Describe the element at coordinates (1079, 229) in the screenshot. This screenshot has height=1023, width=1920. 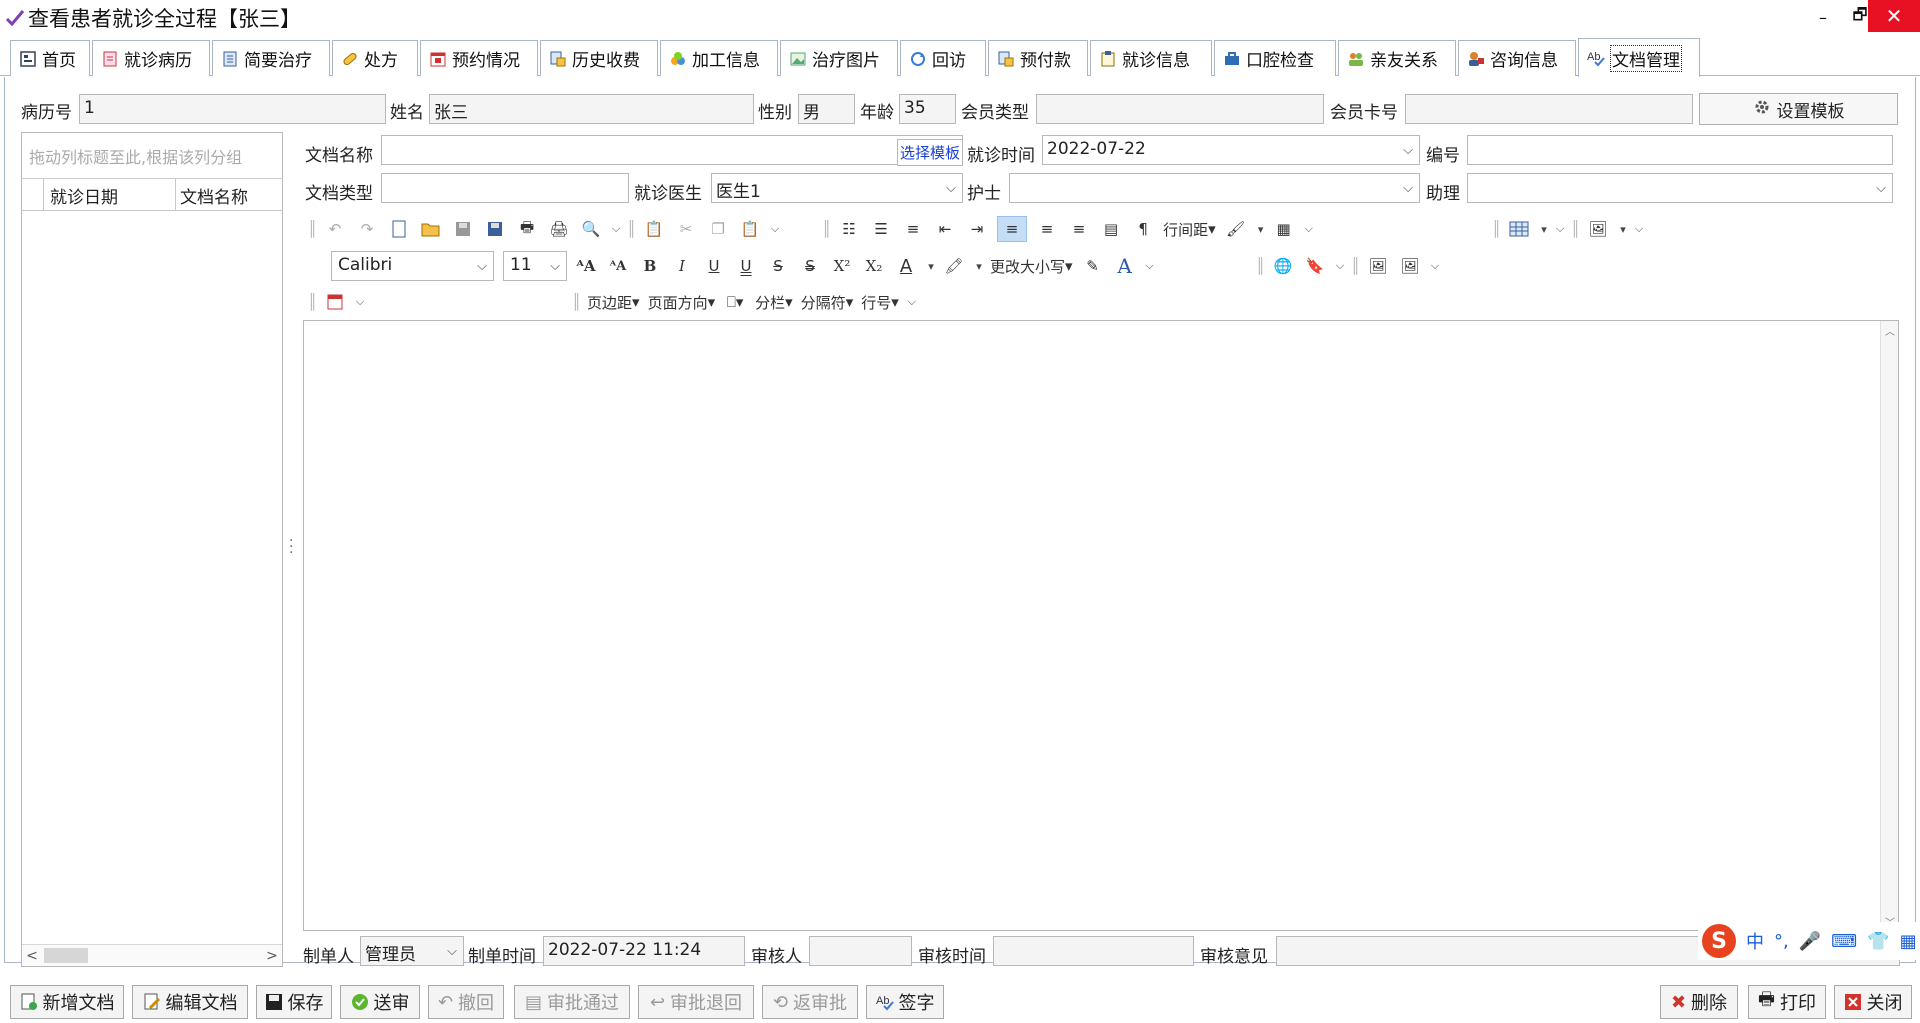
I see `align-right-icon: ≡` at that location.